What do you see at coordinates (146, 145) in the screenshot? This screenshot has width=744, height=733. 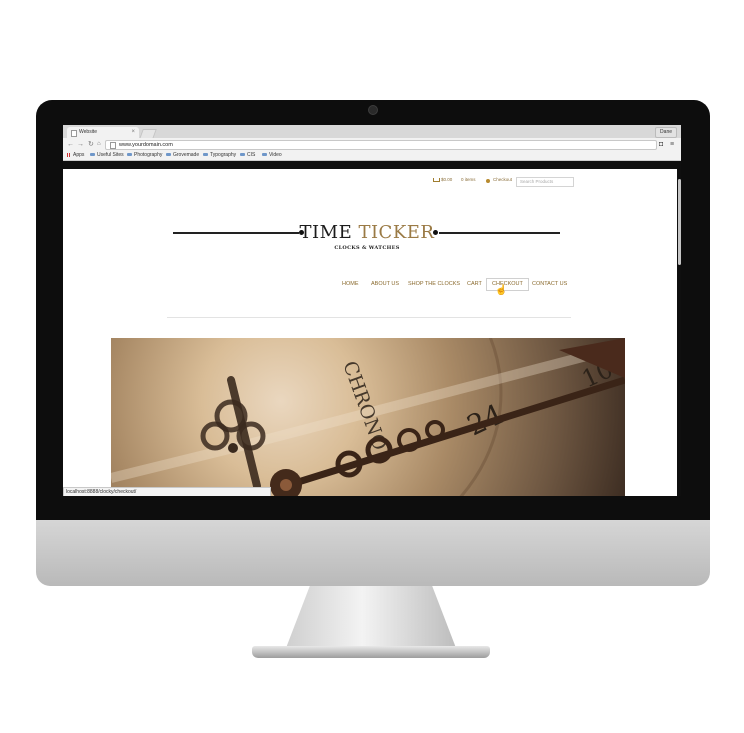 I see `address-text: www.yourdomain.com` at bounding box center [146, 145].